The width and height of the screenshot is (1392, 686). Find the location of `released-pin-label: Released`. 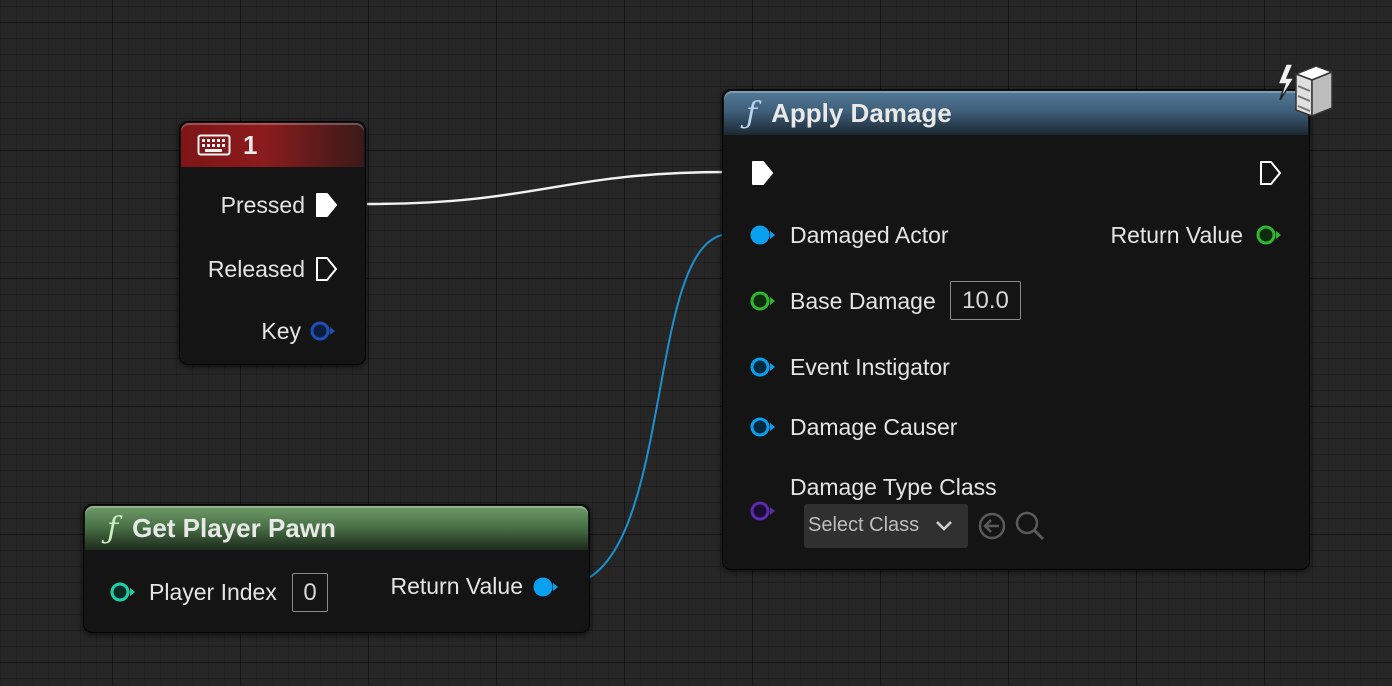

released-pin-label: Released is located at coordinates (256, 269).